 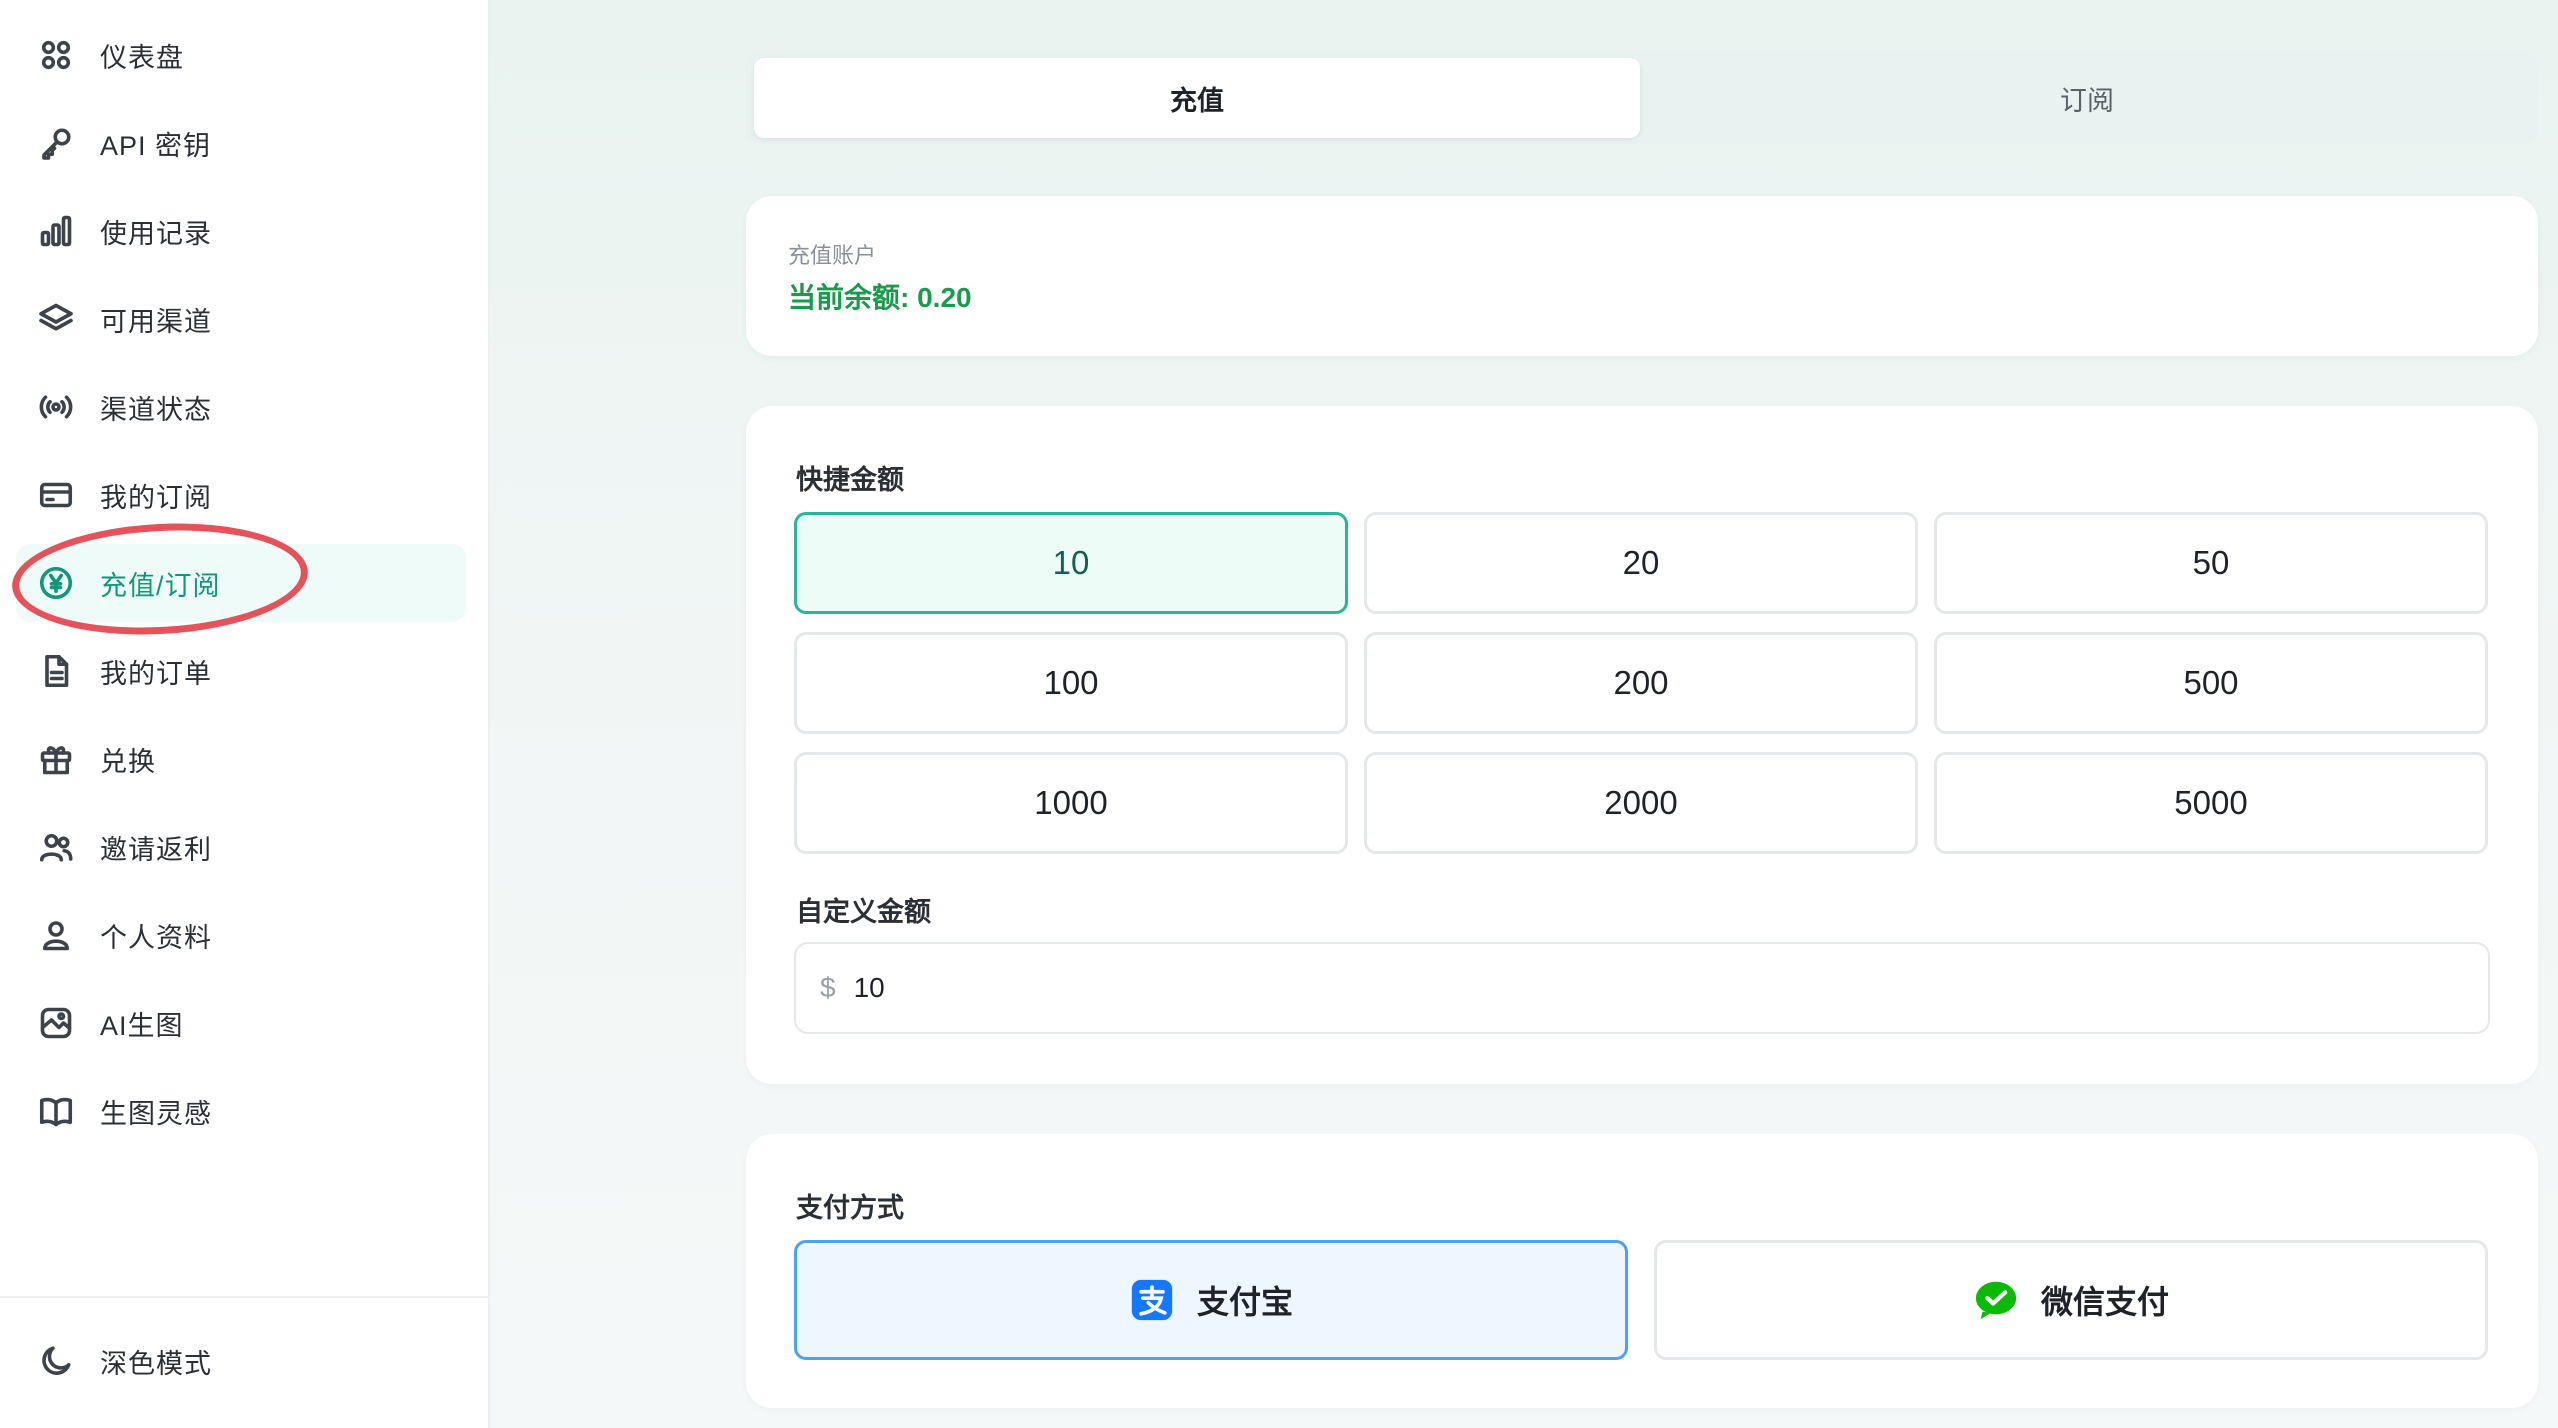 What do you see at coordinates (1603, 988) in the screenshot?
I see `custom-amount-input` at bounding box center [1603, 988].